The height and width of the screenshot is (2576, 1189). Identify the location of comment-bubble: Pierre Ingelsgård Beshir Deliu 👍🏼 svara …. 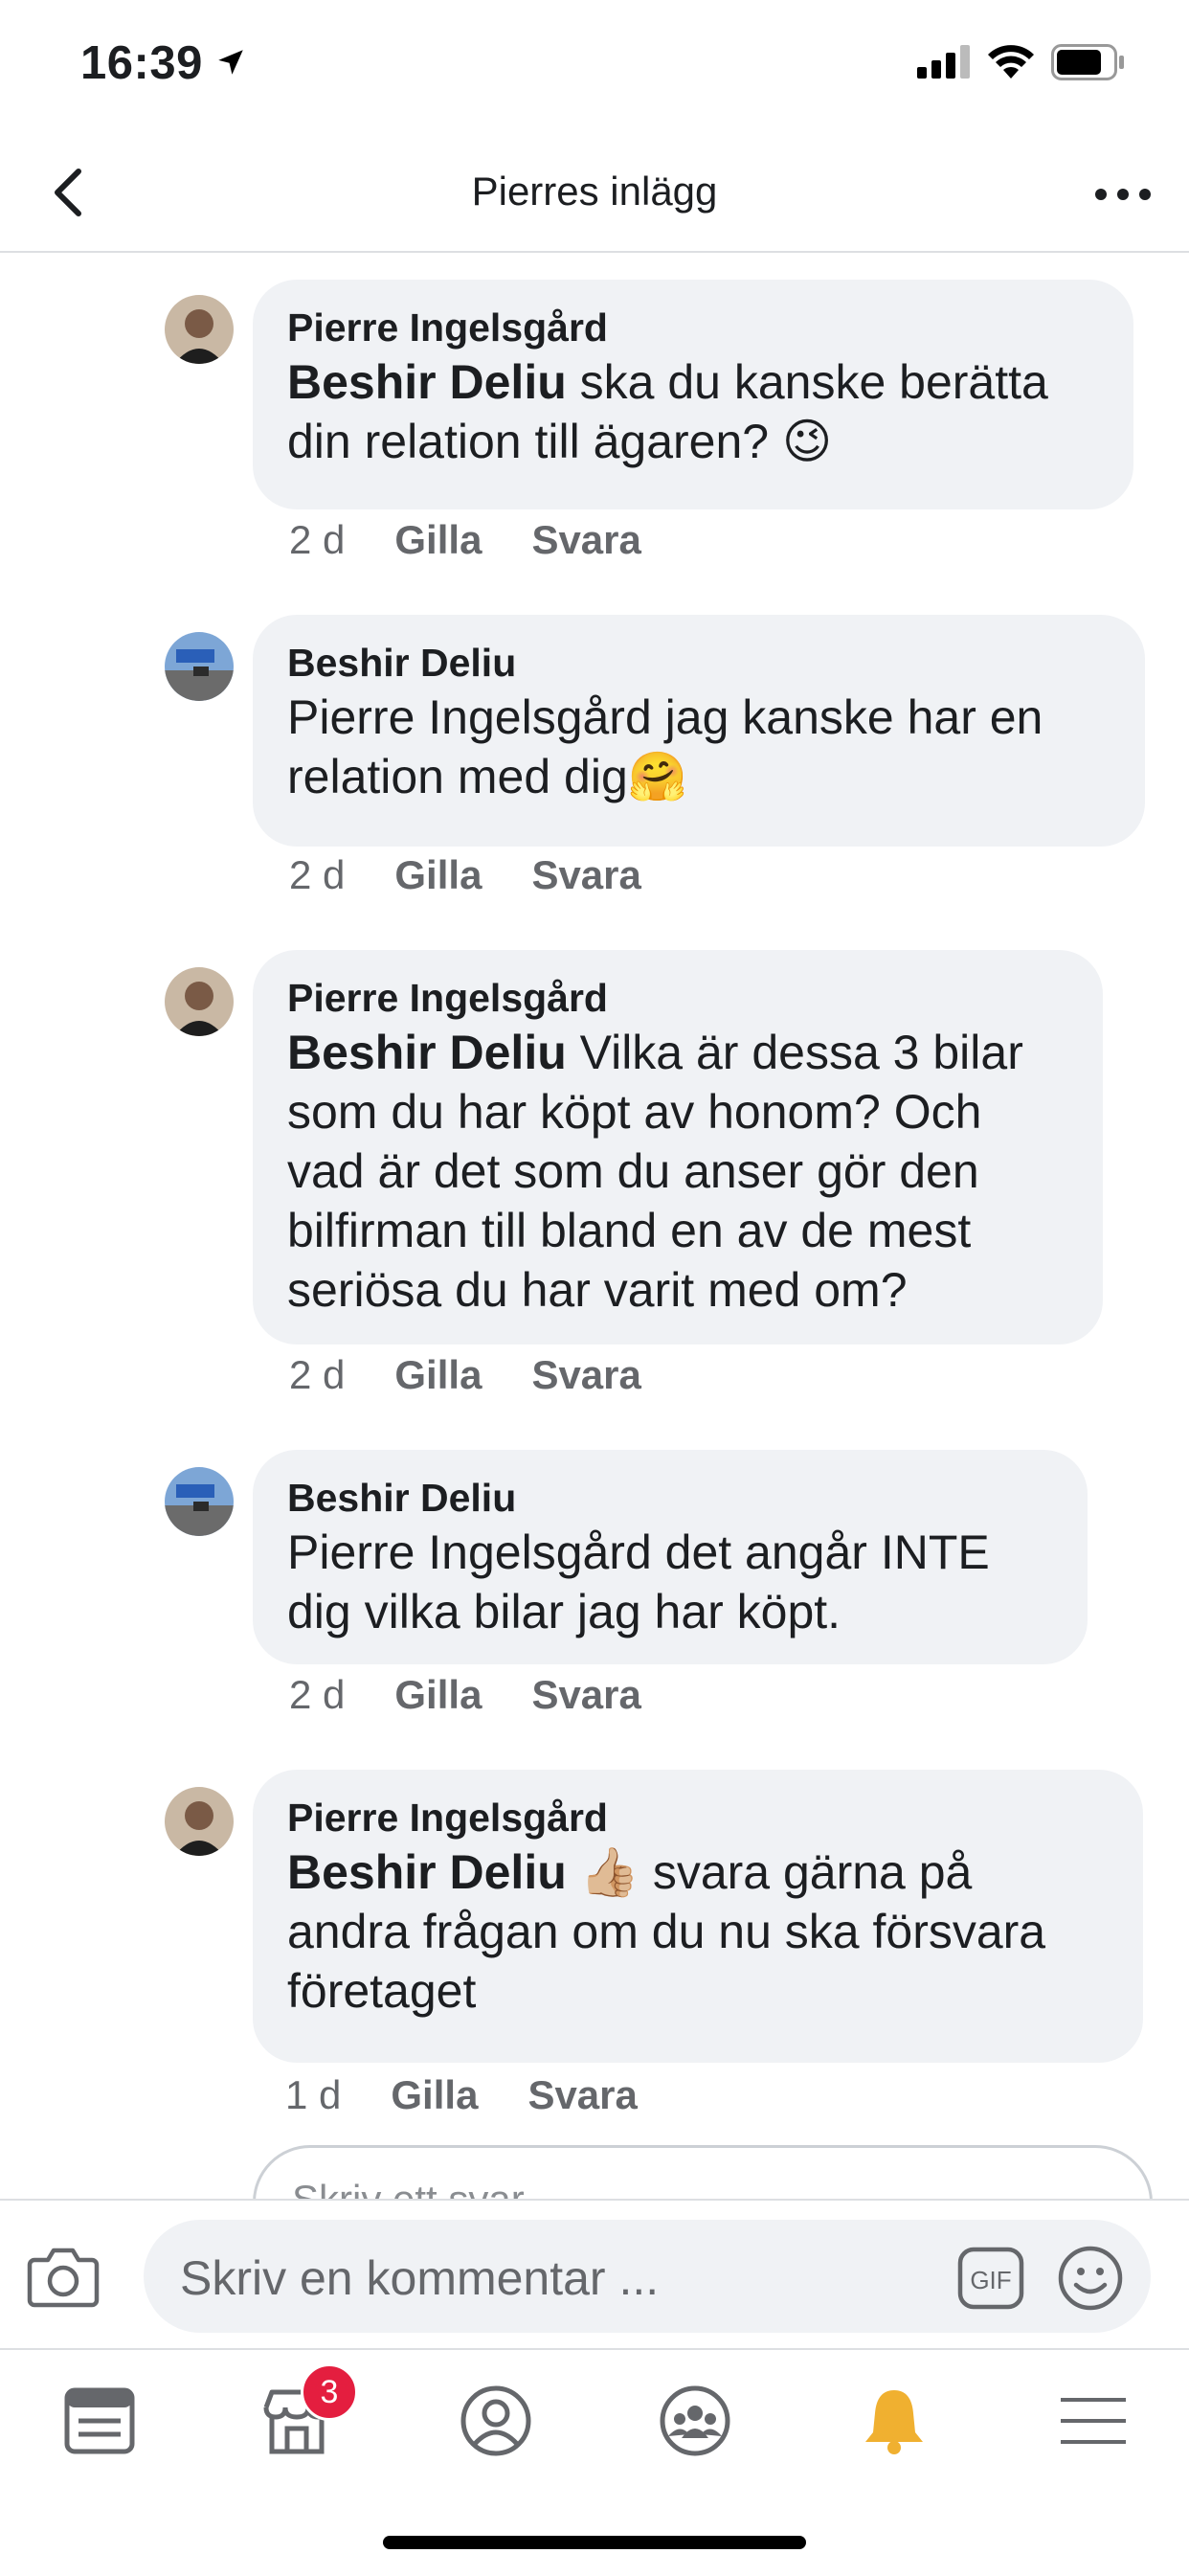
(698, 1916).